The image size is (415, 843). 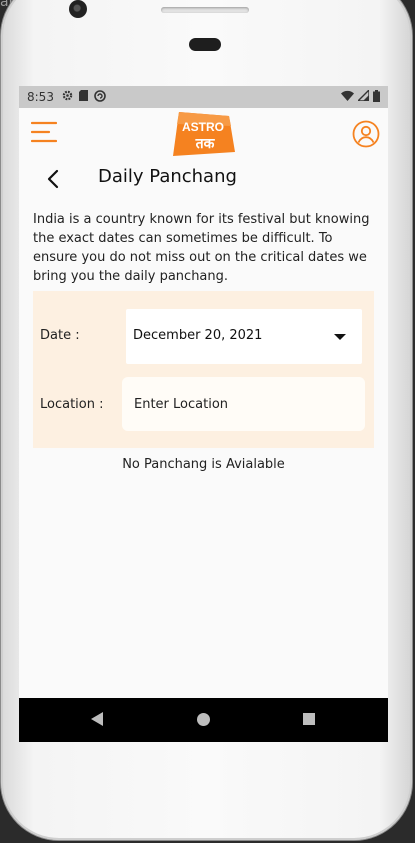 What do you see at coordinates (78, 9) in the screenshot?
I see `camera-icon` at bounding box center [78, 9].